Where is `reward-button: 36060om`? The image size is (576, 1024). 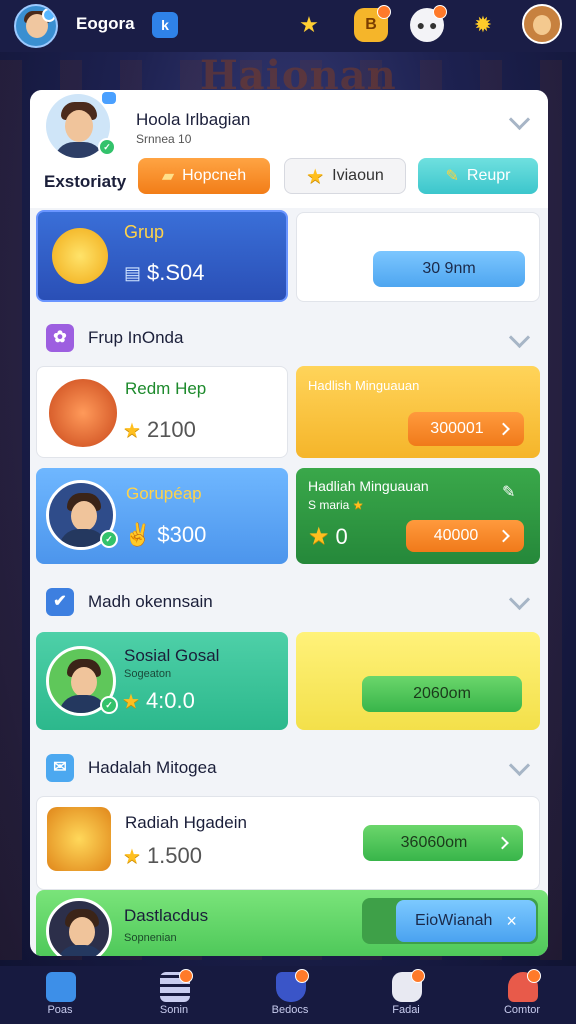 reward-button: 36060om is located at coordinates (443, 843).